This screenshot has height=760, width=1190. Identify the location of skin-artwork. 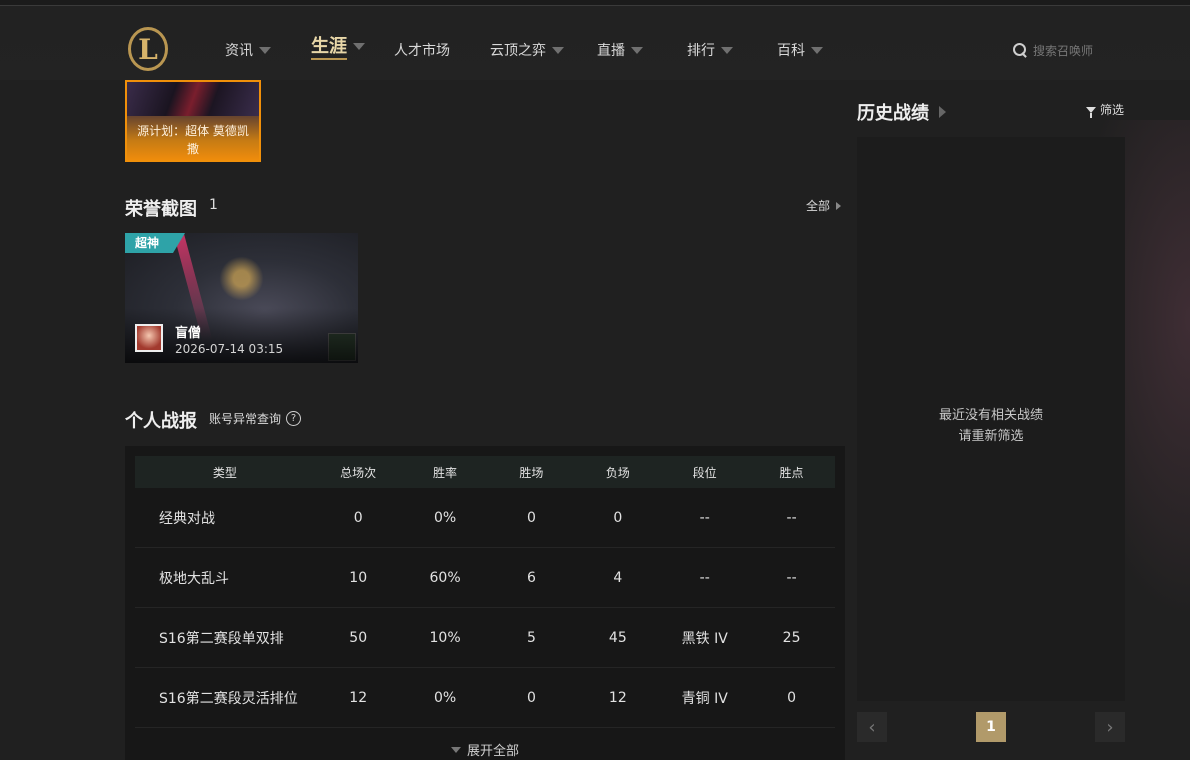
(193, 99).